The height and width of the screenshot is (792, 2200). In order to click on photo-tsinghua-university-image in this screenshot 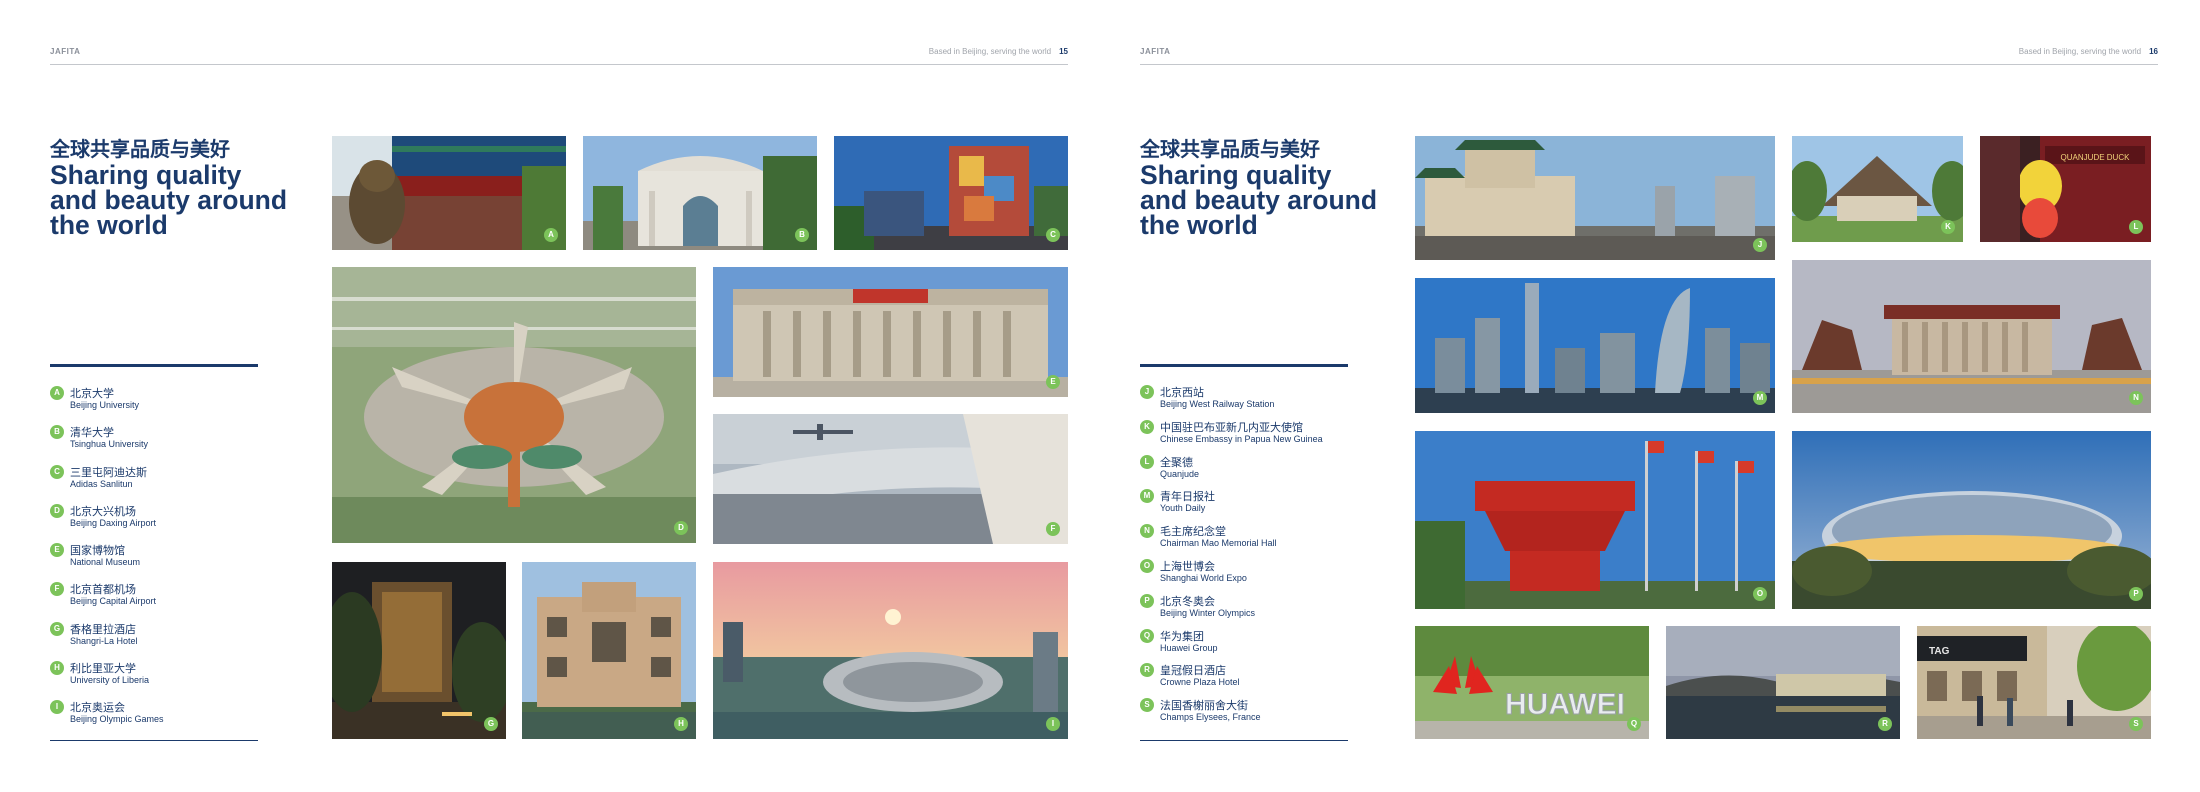, I will do `click(700, 193)`.